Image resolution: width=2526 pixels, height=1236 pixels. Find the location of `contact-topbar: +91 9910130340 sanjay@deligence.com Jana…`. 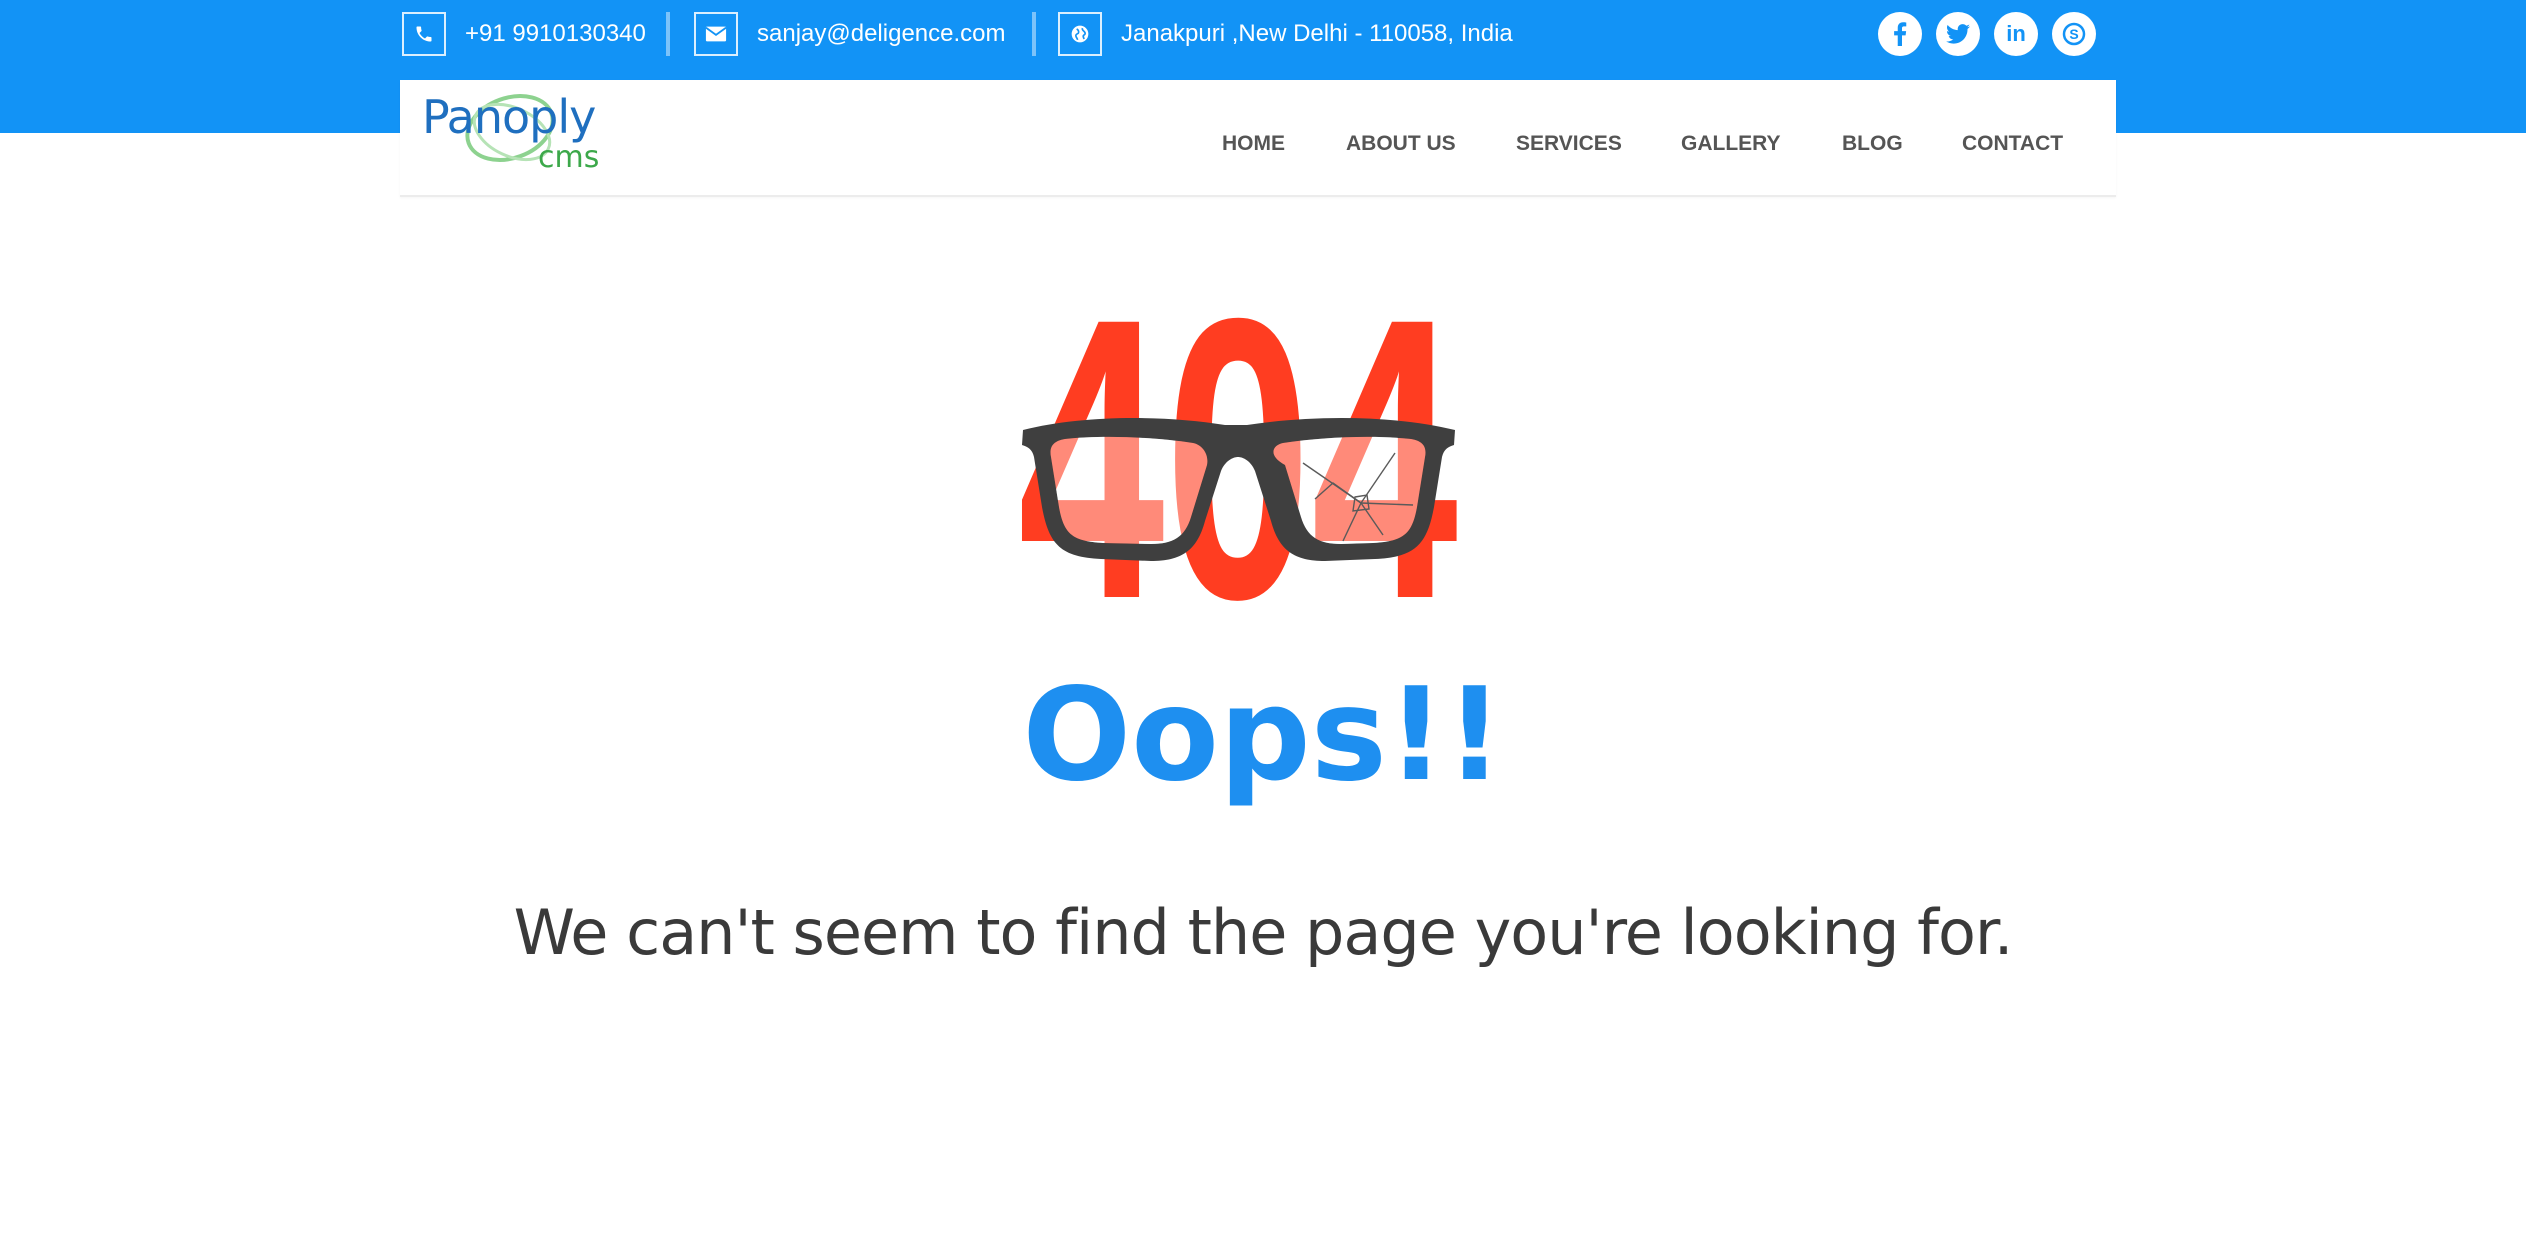

contact-topbar: +91 9910130340 sanjay@deligence.com Jana… is located at coordinates (1249, 34).